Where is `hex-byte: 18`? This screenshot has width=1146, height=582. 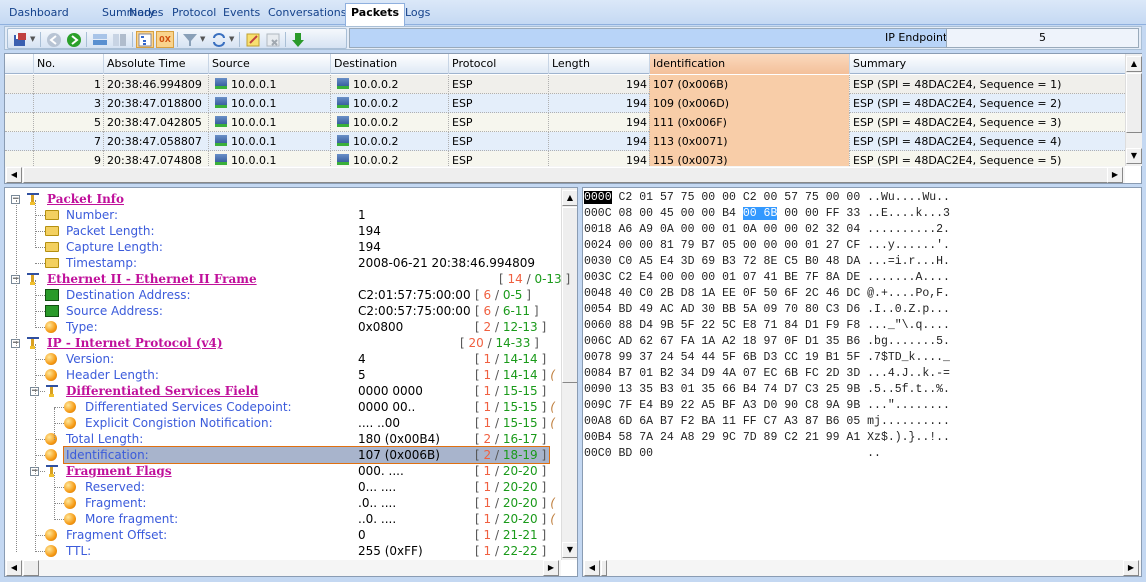
hex-byte: 18 is located at coordinates (750, 341).